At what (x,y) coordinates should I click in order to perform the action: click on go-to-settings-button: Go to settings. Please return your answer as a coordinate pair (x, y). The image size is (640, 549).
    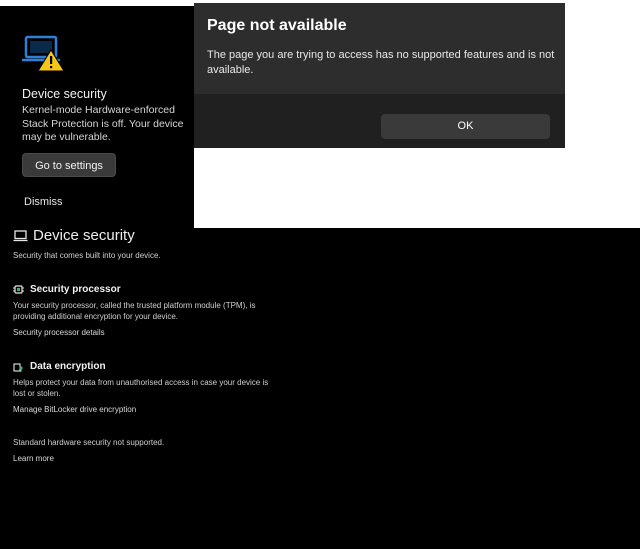
    Looking at the image, I should click on (69, 165).